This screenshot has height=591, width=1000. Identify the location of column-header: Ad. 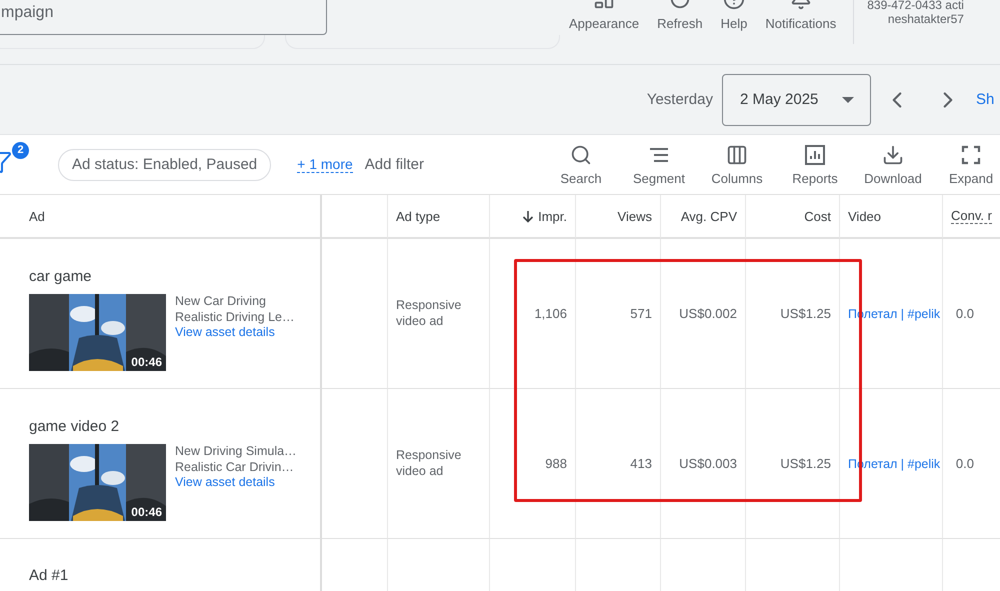
(161, 217).